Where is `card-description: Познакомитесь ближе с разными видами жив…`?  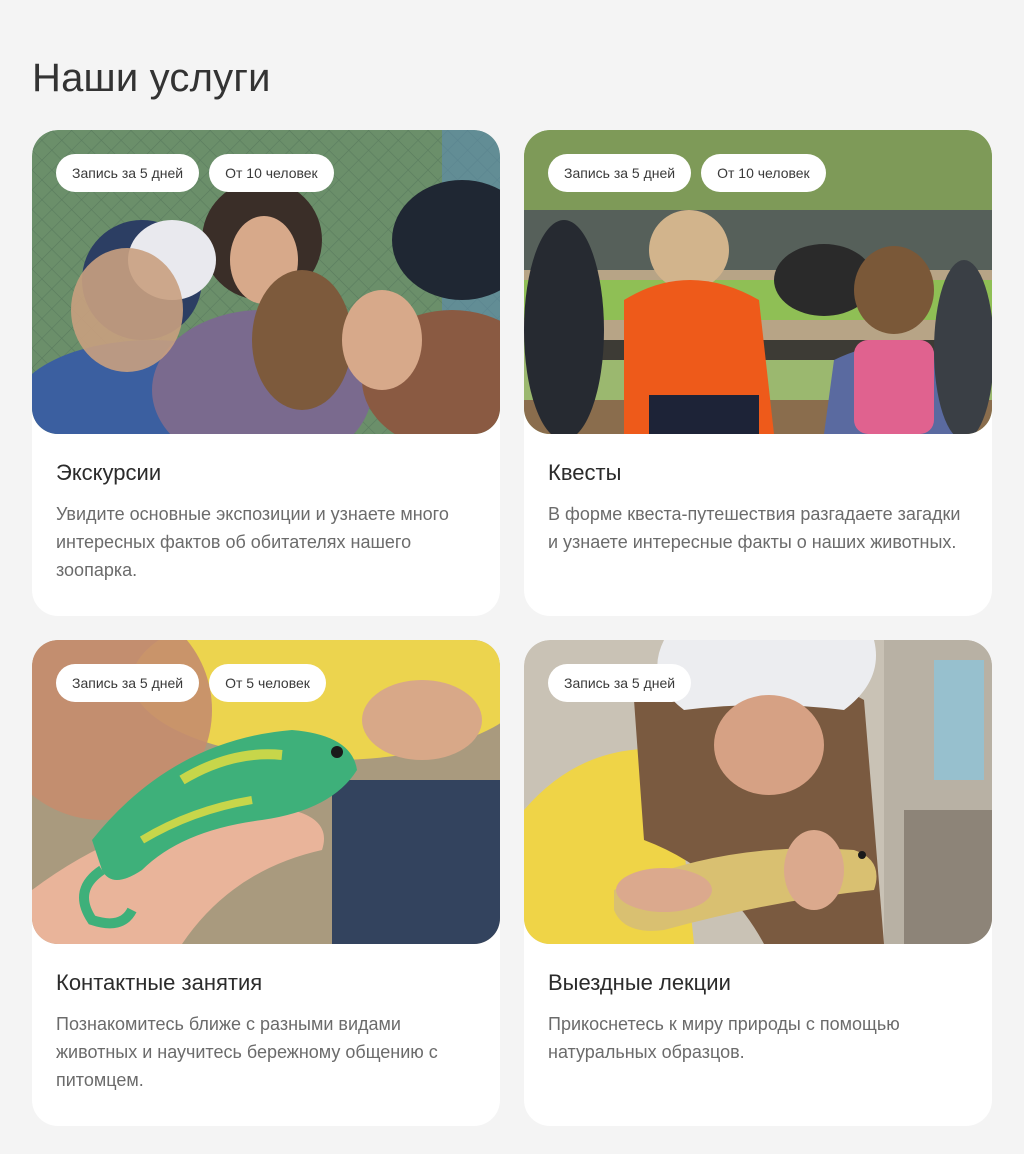 card-description: Познакомитесь ближе с разными видами жив… is located at coordinates (247, 1052).